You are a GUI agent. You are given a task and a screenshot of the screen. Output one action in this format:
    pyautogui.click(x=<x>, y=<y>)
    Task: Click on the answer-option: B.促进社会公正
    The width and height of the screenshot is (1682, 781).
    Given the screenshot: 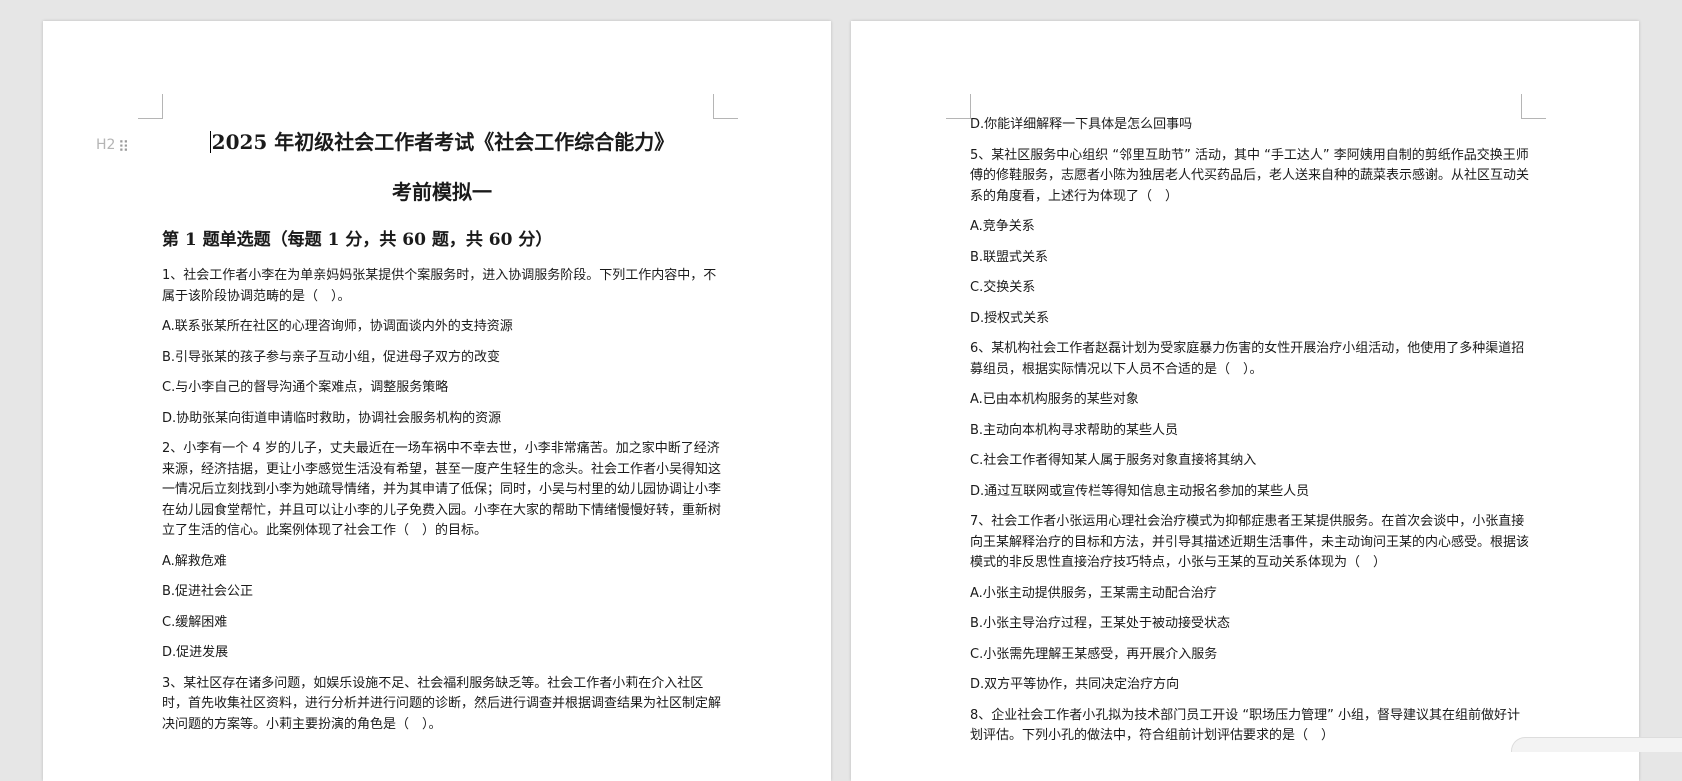 What is the action you would take?
    pyautogui.click(x=442, y=592)
    